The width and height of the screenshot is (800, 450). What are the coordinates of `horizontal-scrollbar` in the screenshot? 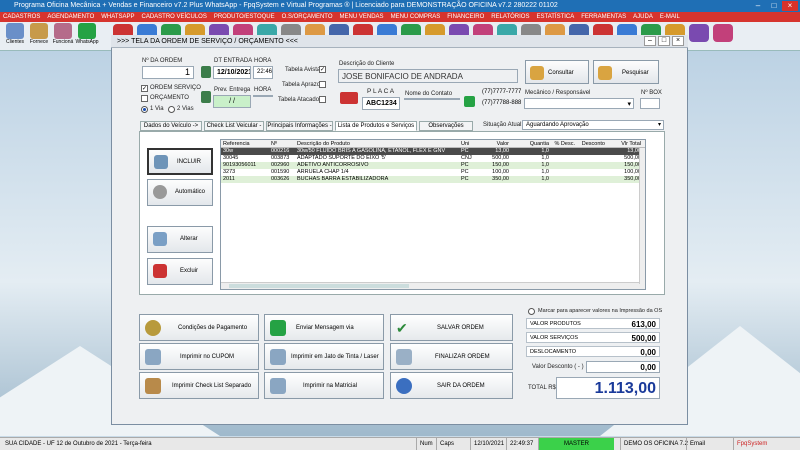 It's located at (433, 285).